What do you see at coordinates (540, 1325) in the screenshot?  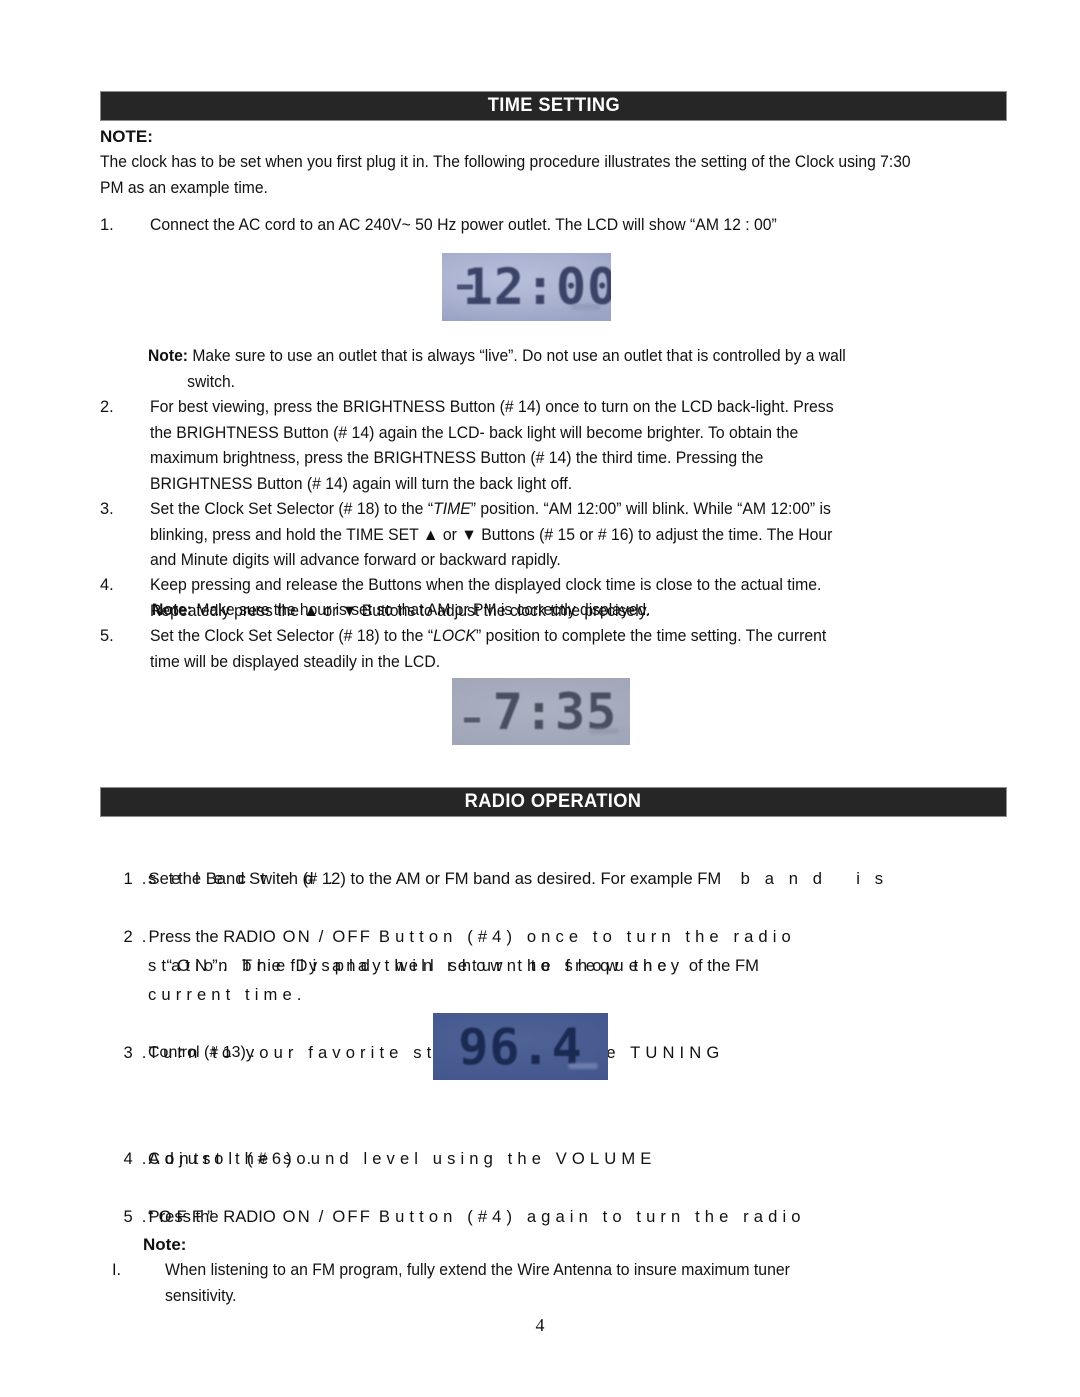 I see `page-number: 4` at bounding box center [540, 1325].